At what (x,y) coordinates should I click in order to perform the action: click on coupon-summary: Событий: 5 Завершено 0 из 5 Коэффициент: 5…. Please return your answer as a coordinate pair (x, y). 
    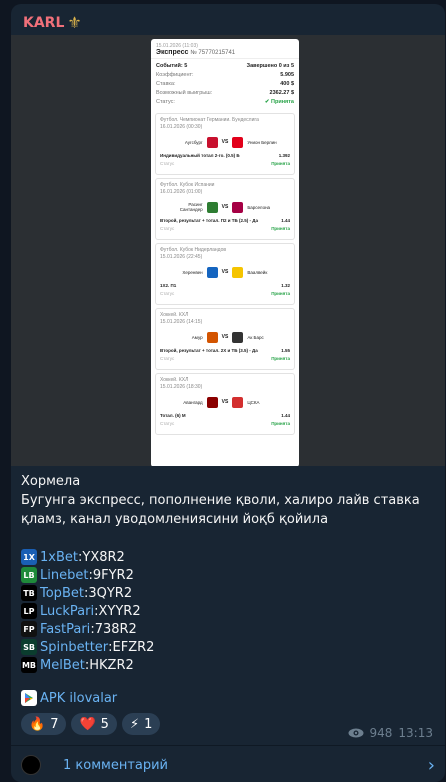
    Looking at the image, I should click on (225, 84).